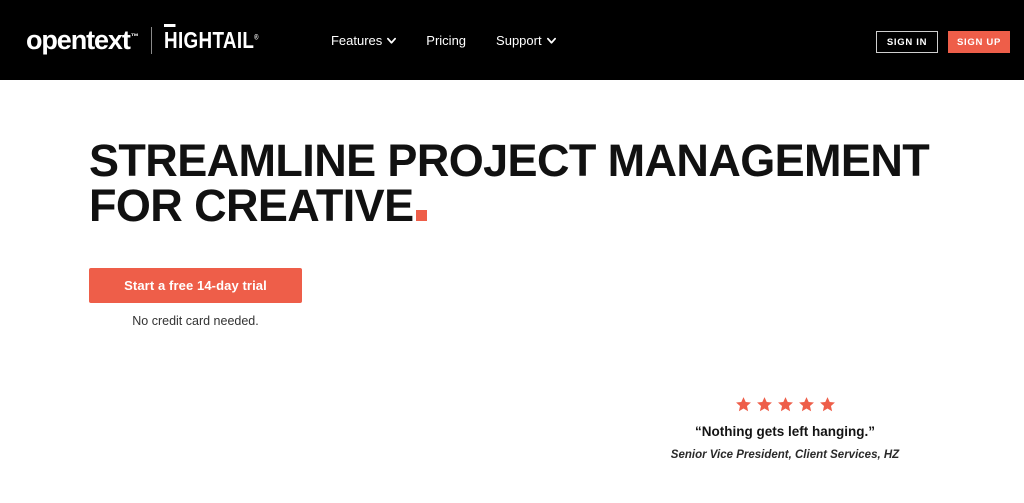 This screenshot has width=1024, height=503. Describe the element at coordinates (356, 40) in the screenshot. I see `nav-item-features-label: Features` at that location.